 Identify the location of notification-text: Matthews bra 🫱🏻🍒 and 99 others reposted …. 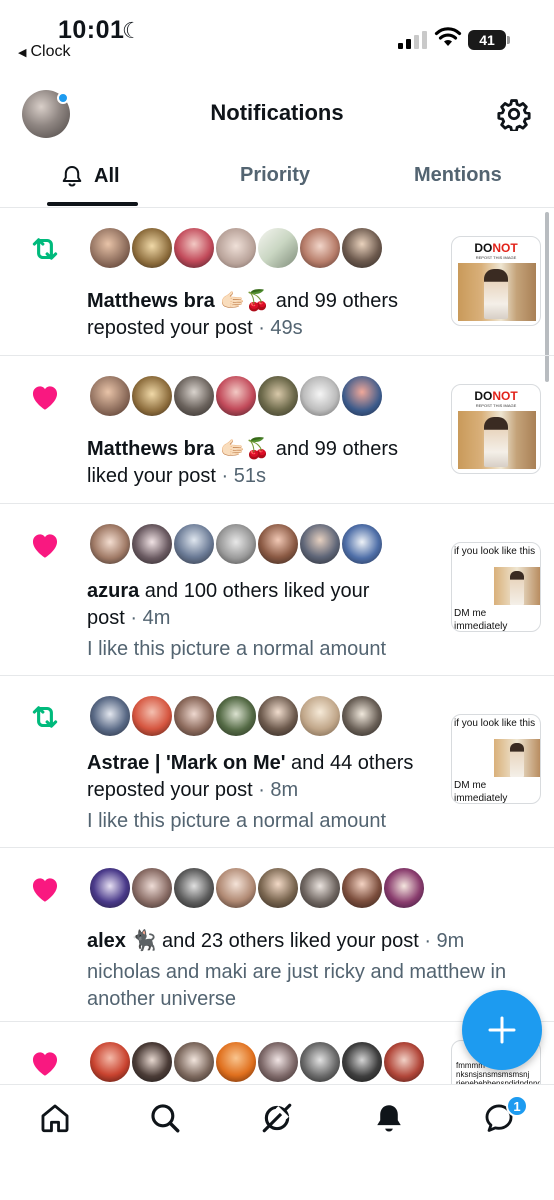
(262, 315).